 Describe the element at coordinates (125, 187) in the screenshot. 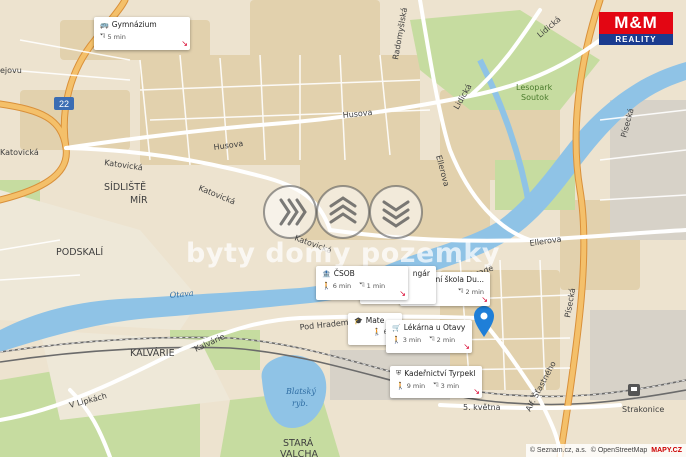

I see `area-label: SÍDLIŠTĚ` at that location.